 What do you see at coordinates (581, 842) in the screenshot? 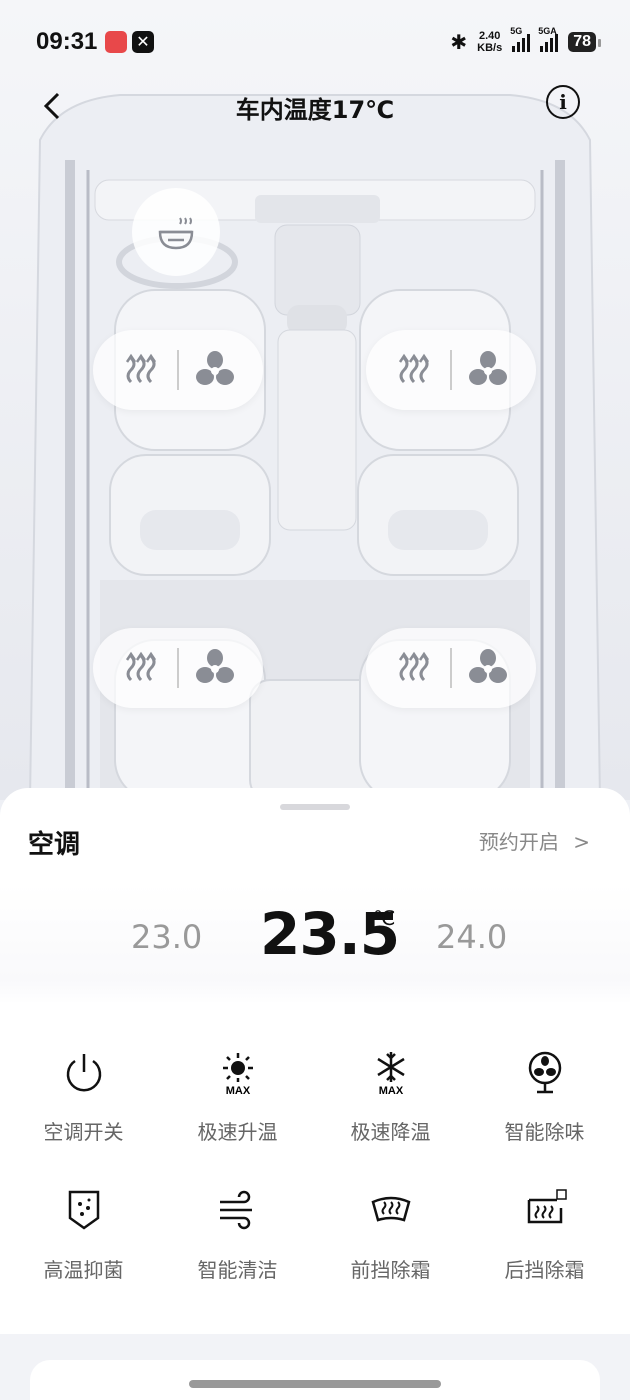
I see `chevron-right-icon: >` at bounding box center [581, 842].